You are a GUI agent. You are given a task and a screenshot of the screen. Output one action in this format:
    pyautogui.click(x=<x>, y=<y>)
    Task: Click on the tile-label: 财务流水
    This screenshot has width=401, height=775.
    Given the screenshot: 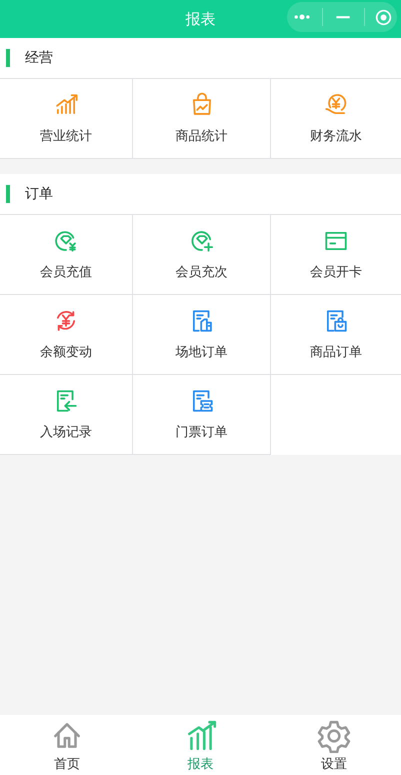 What is the action you would take?
    pyautogui.click(x=336, y=136)
    